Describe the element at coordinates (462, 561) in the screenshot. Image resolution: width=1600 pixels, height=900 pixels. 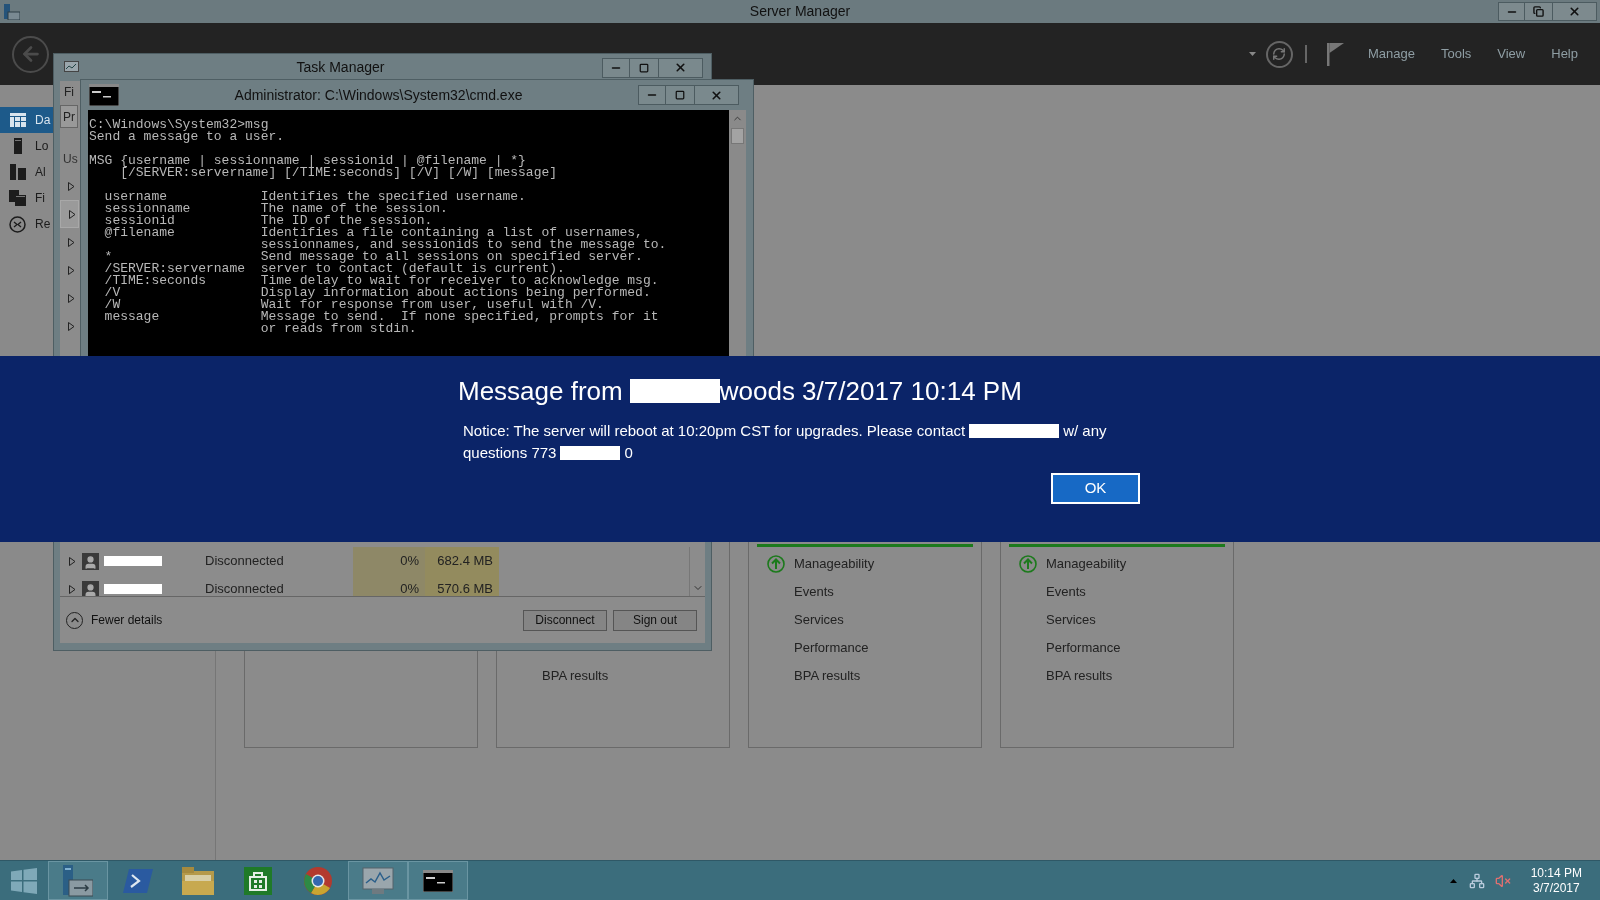
I see `memory-cell: 682.4 MB` at that location.